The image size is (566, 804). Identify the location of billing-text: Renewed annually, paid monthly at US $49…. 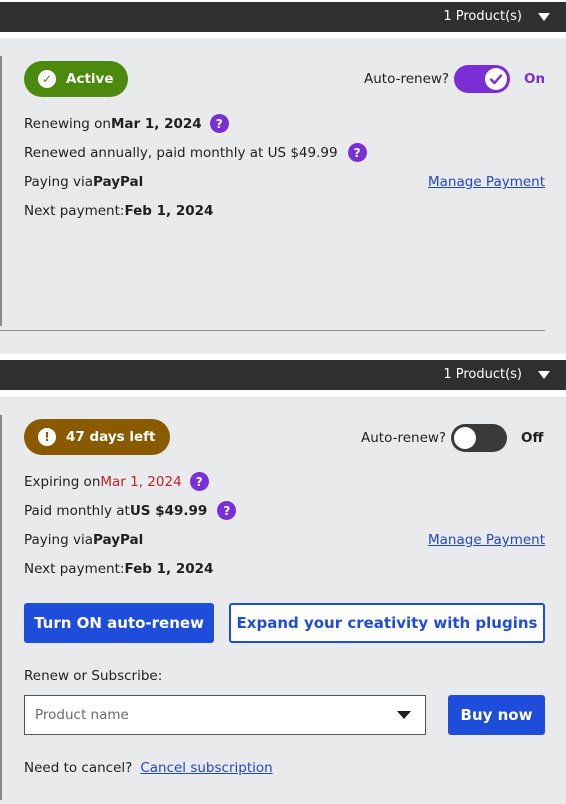
(181, 152).